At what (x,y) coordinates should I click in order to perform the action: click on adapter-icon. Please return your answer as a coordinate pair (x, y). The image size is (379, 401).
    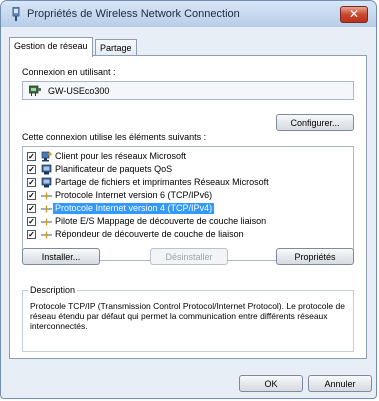
    Looking at the image, I should click on (35, 90).